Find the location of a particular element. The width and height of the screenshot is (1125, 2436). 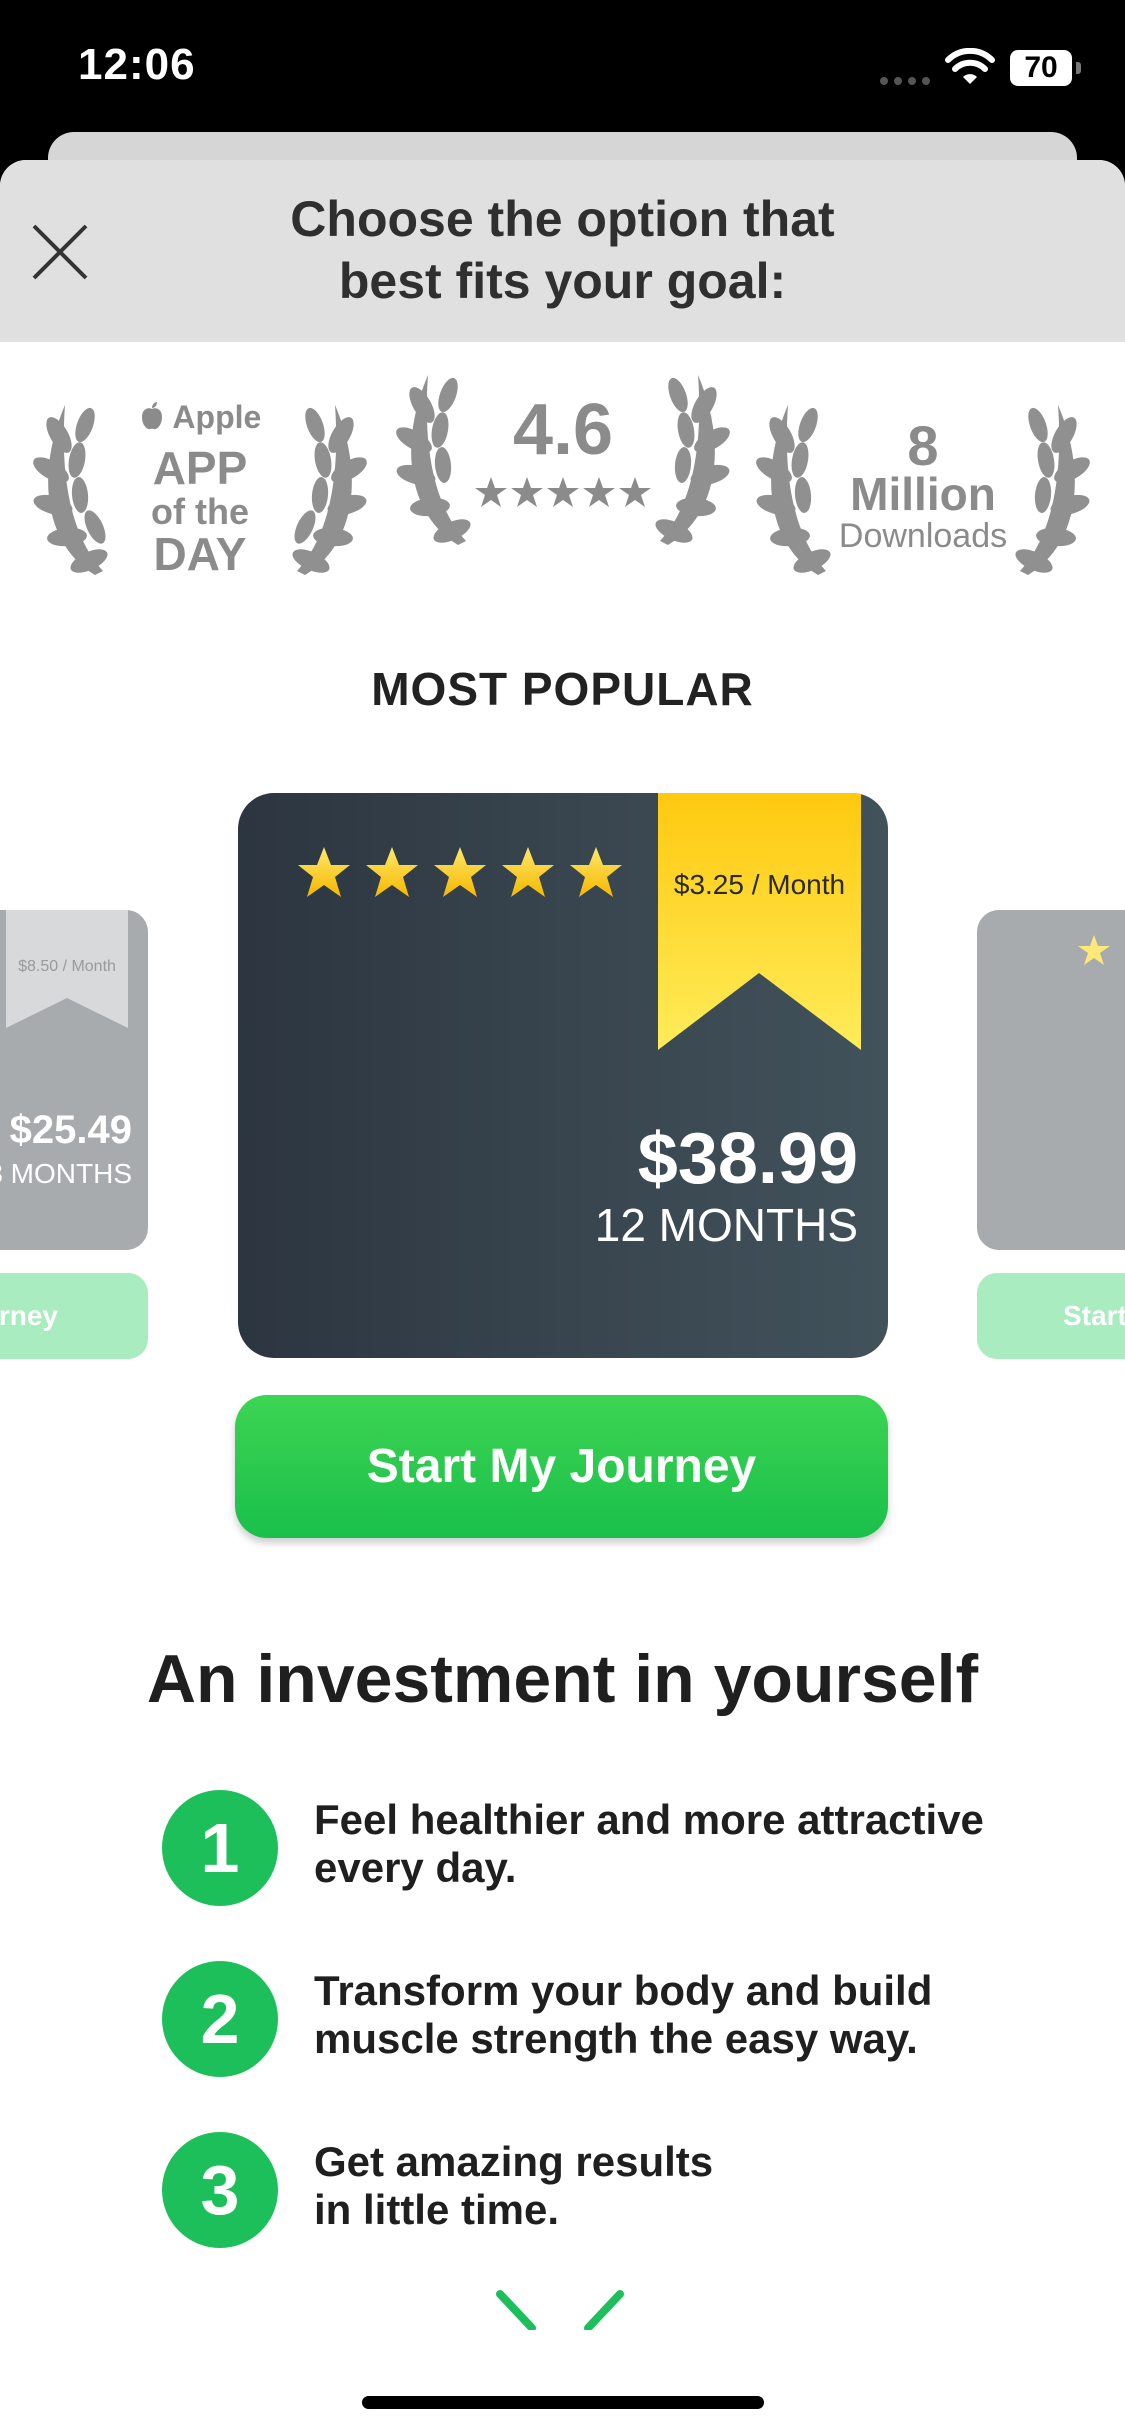

app-of-the-day-award: Apple APP of the DAY is located at coordinates (200, 485).